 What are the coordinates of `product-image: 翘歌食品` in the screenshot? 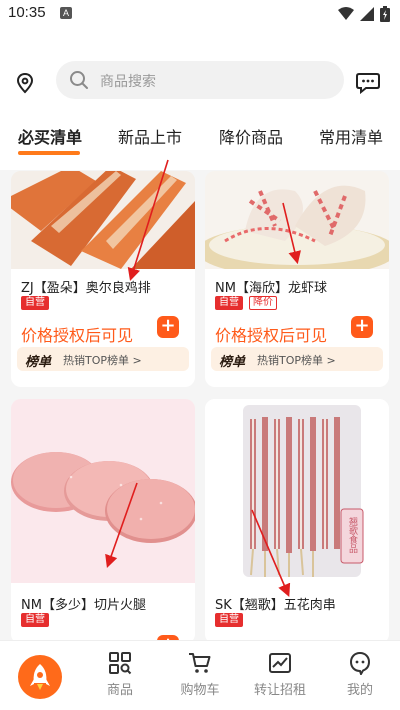 It's located at (297, 491).